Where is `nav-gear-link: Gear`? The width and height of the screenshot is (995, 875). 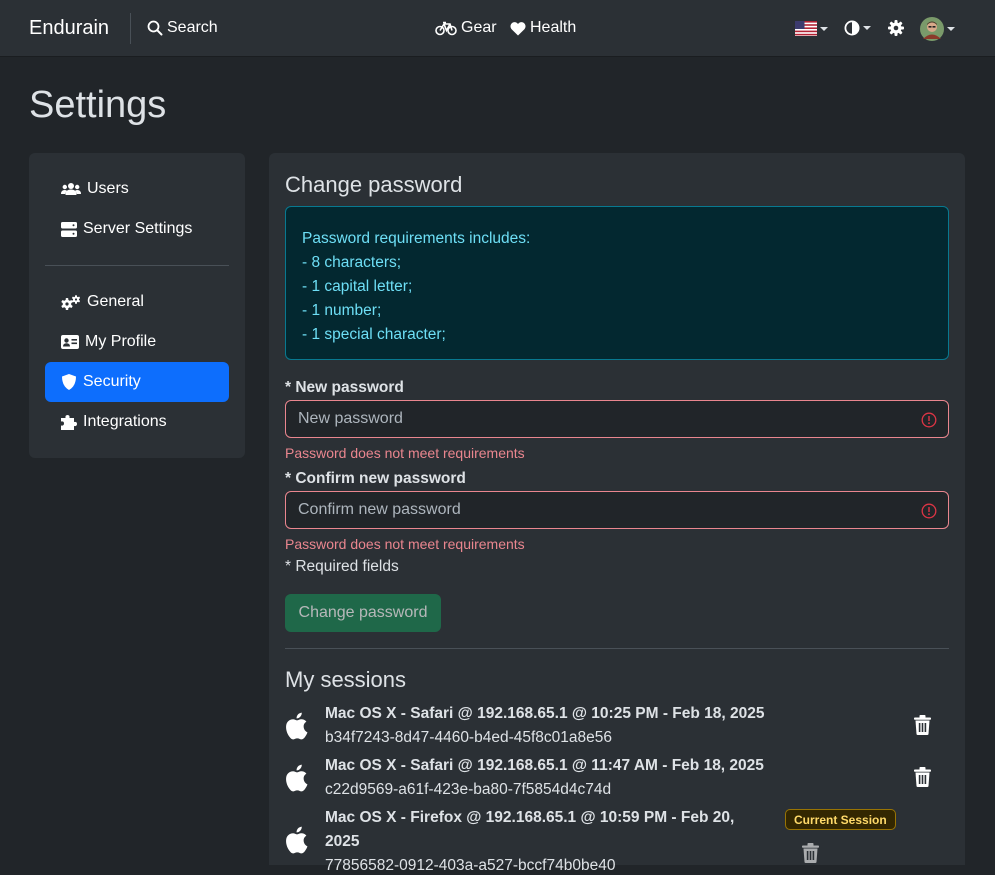
nav-gear-link: Gear is located at coordinates (466, 28).